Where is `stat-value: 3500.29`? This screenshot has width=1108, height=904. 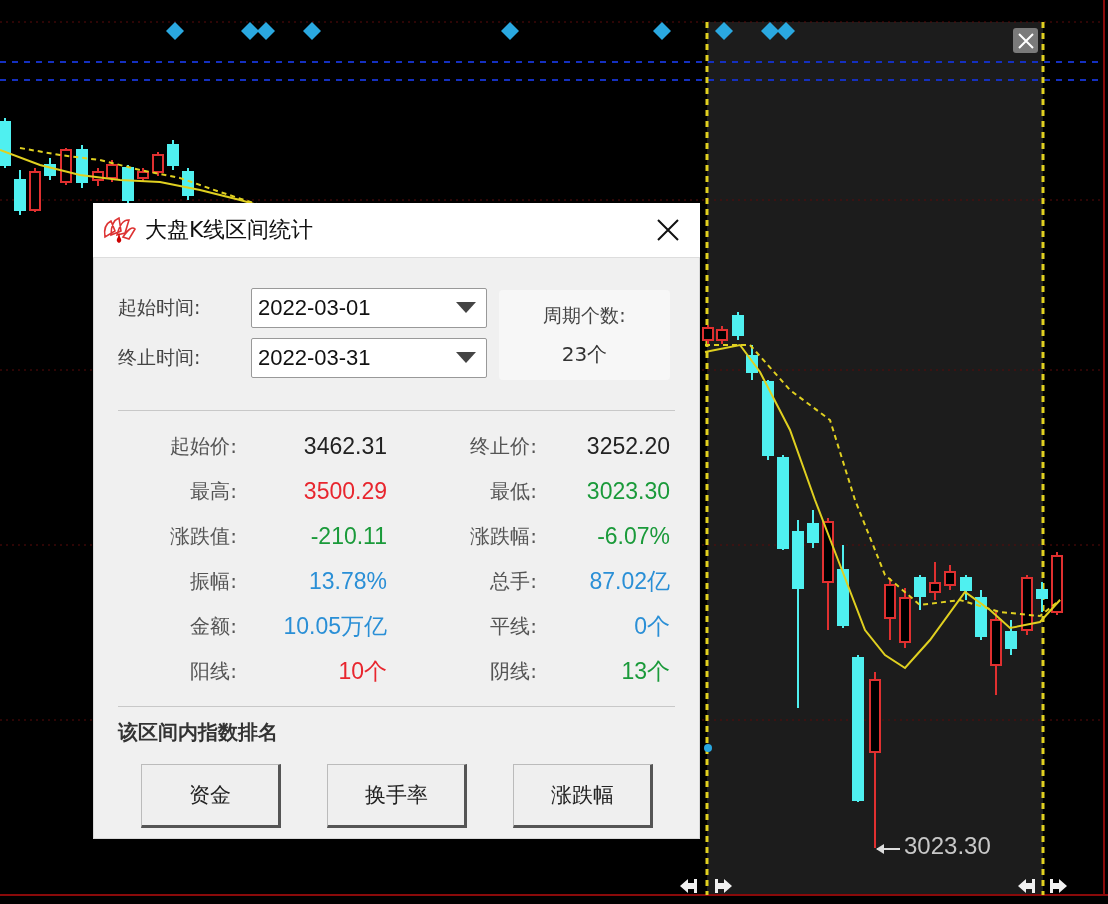 stat-value: 3500.29 is located at coordinates (344, 491).